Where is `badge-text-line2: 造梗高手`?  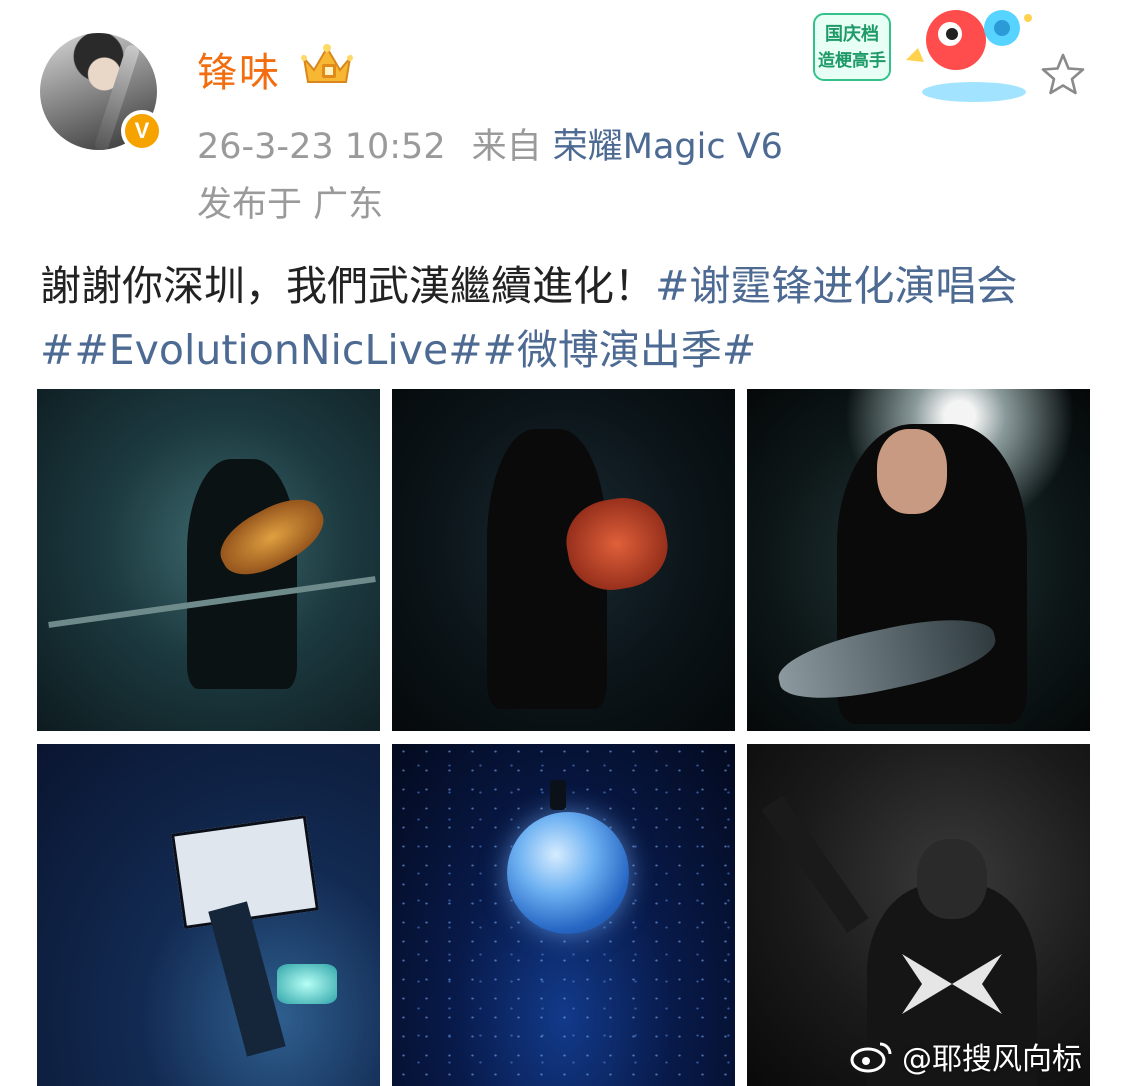 badge-text-line2: 造梗高手 is located at coordinates (852, 60).